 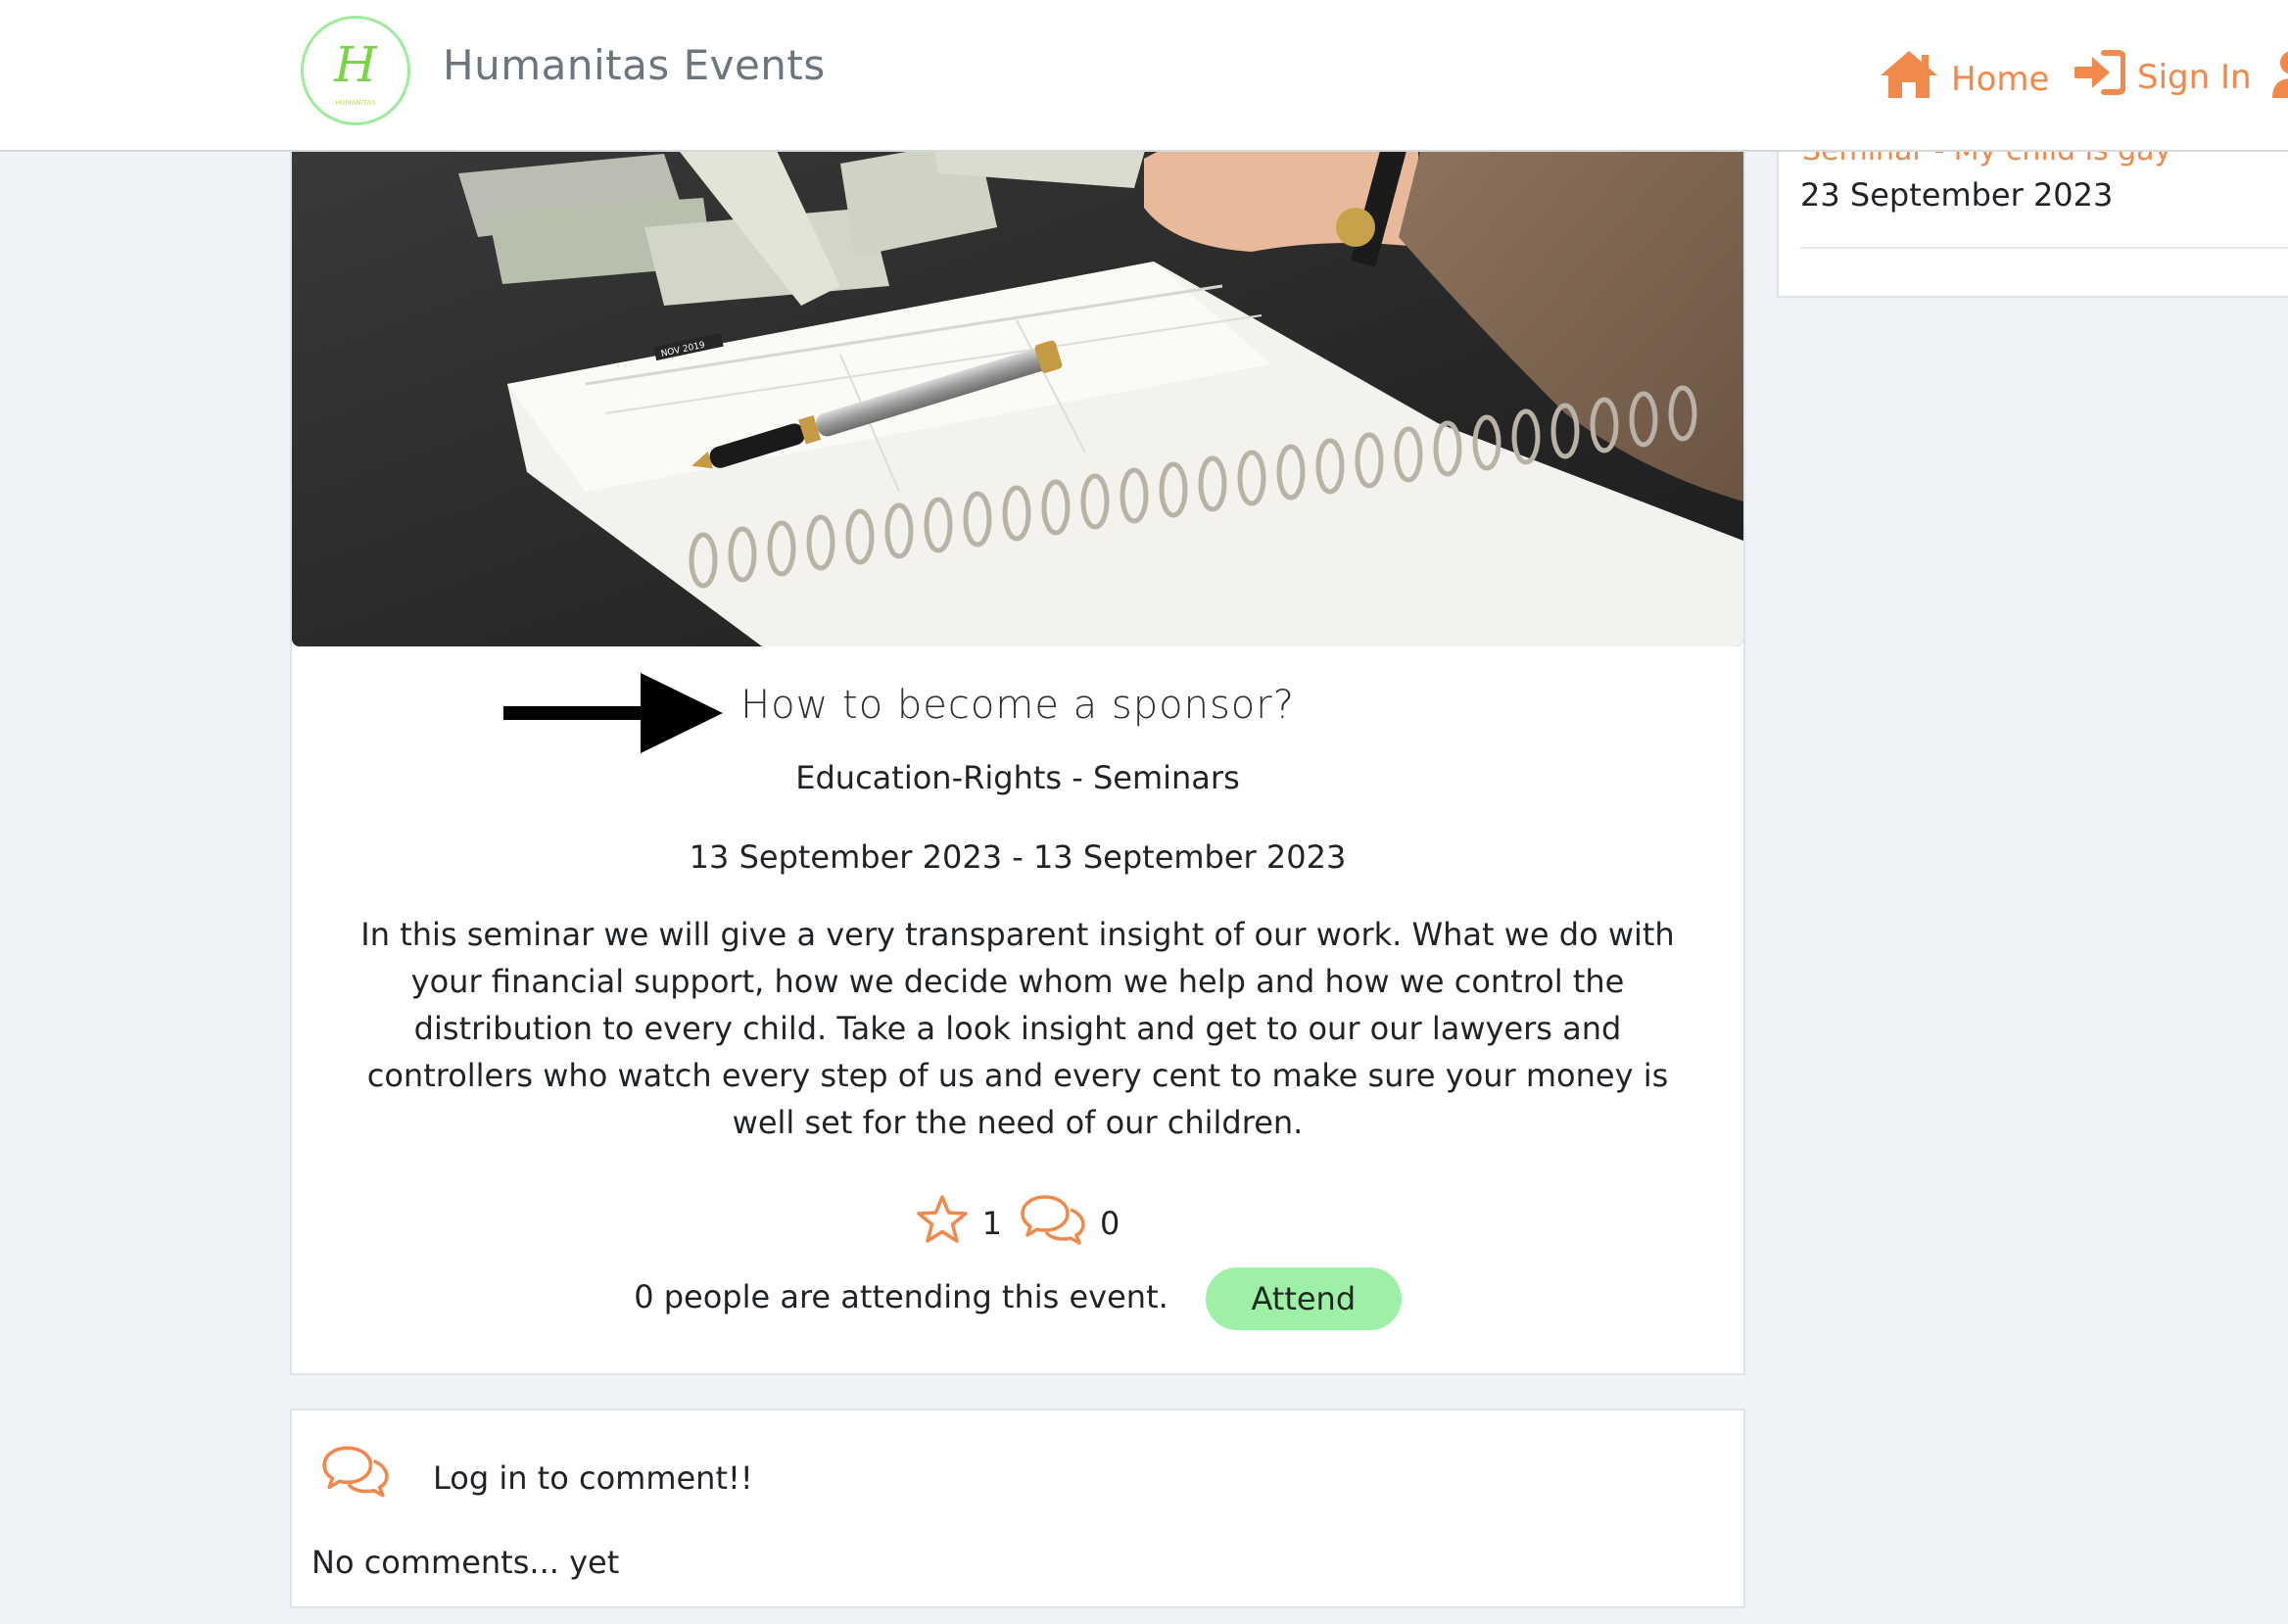 What do you see at coordinates (1017, 1508) in the screenshot?
I see `comments-card: Log in to comment!! No comments... yet` at bounding box center [1017, 1508].